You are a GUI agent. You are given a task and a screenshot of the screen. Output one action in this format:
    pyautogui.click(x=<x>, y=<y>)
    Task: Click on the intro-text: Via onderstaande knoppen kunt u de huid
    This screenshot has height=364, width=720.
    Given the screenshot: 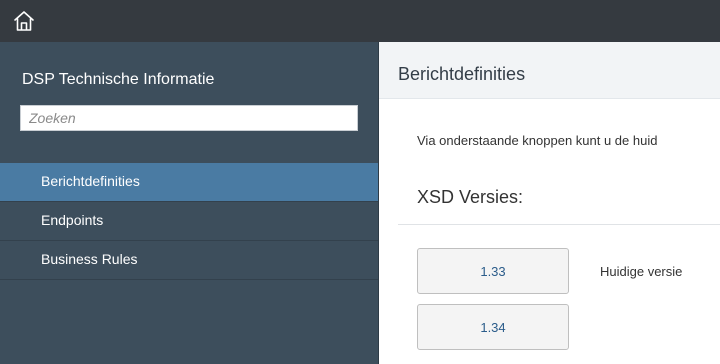 What is the action you would take?
    pyautogui.click(x=537, y=140)
    